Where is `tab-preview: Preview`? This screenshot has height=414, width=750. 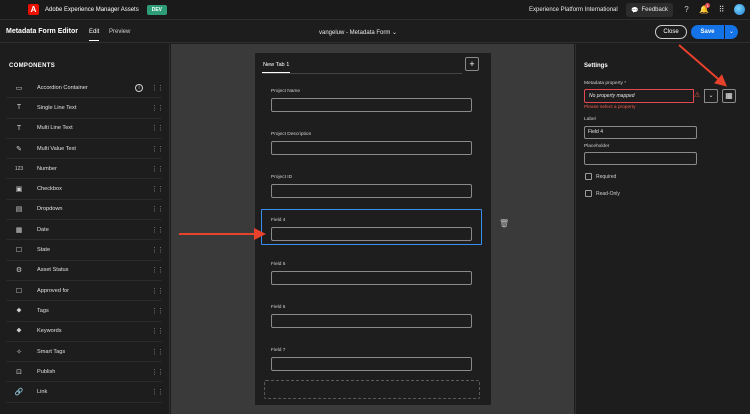 tab-preview: Preview is located at coordinates (119, 32).